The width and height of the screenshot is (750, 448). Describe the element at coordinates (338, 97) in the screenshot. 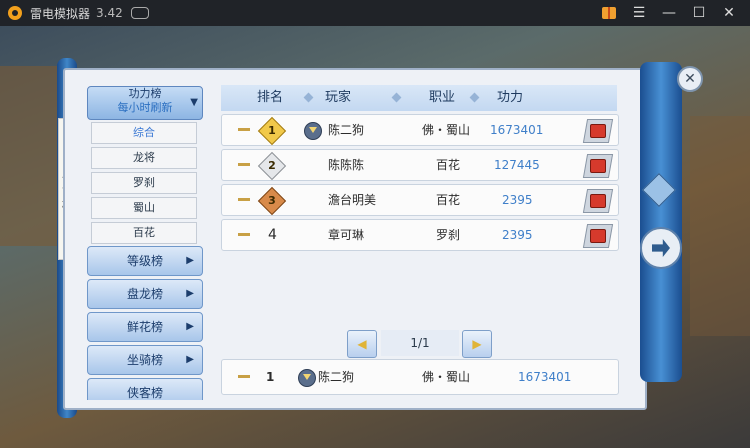

I see `header-player: 玩家` at that location.